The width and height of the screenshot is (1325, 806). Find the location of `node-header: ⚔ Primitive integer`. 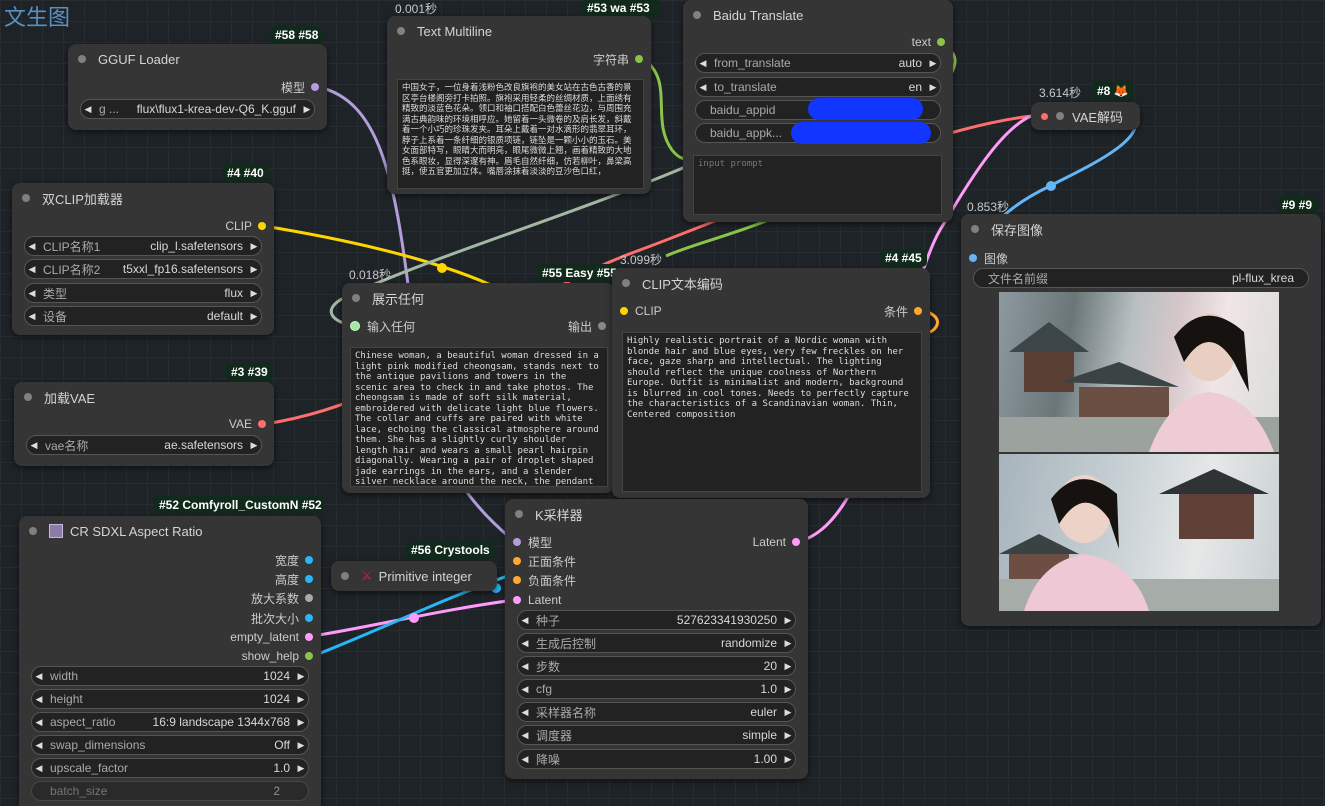

node-header: ⚔ Primitive integer is located at coordinates (414, 576).